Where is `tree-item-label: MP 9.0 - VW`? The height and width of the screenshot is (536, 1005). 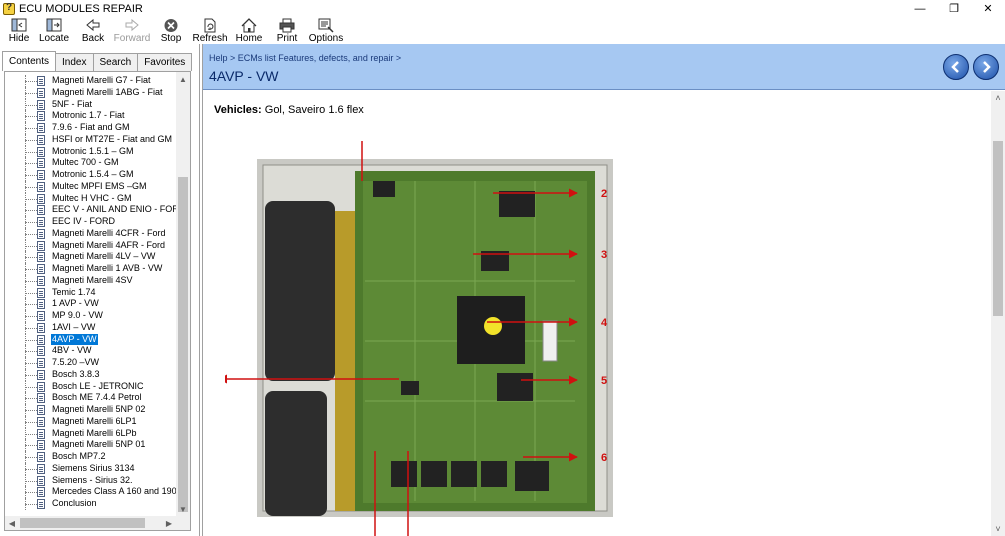
tree-item-label: MP 9.0 - VW is located at coordinates (77, 315).